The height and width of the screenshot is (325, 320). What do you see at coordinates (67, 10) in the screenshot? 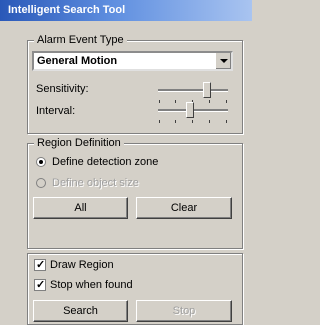
I see `window-title: Intelligent Search Tool` at bounding box center [67, 10].